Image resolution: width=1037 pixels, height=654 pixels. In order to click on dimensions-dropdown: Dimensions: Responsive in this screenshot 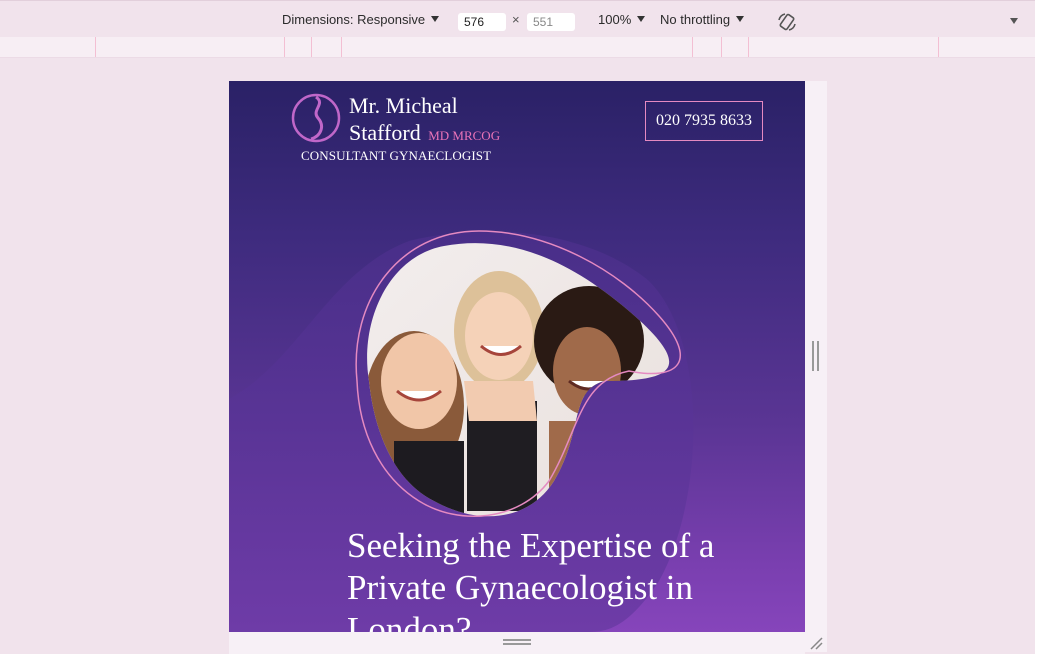, I will do `click(361, 19)`.